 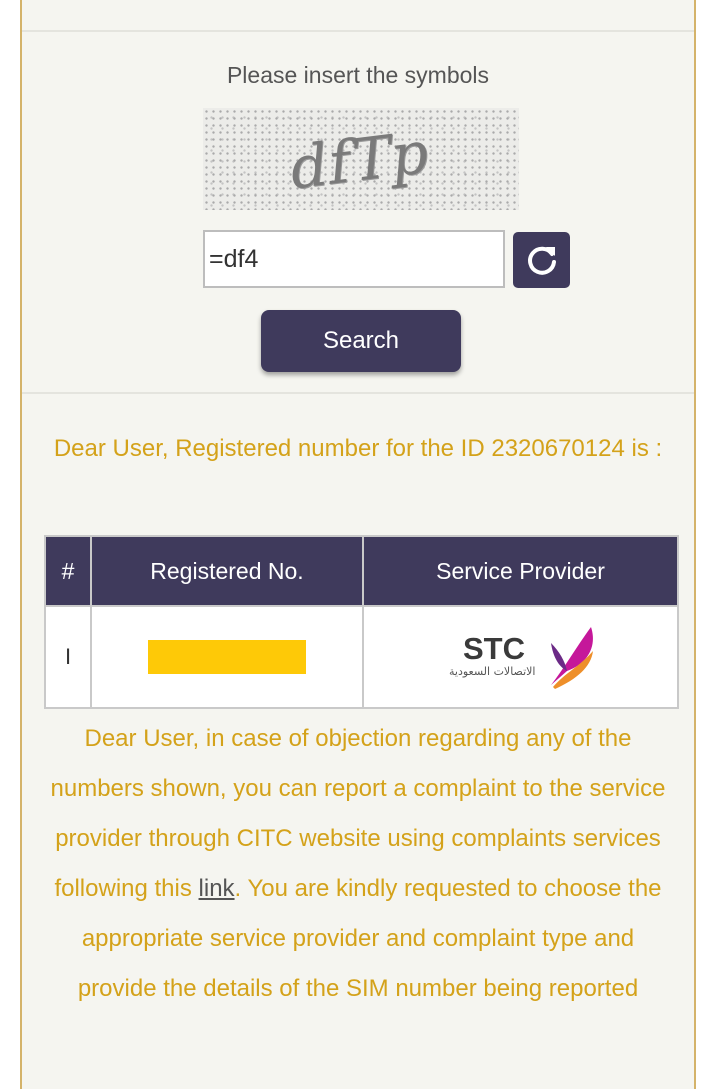 I want to click on search-button: Search, so click(x=361, y=341).